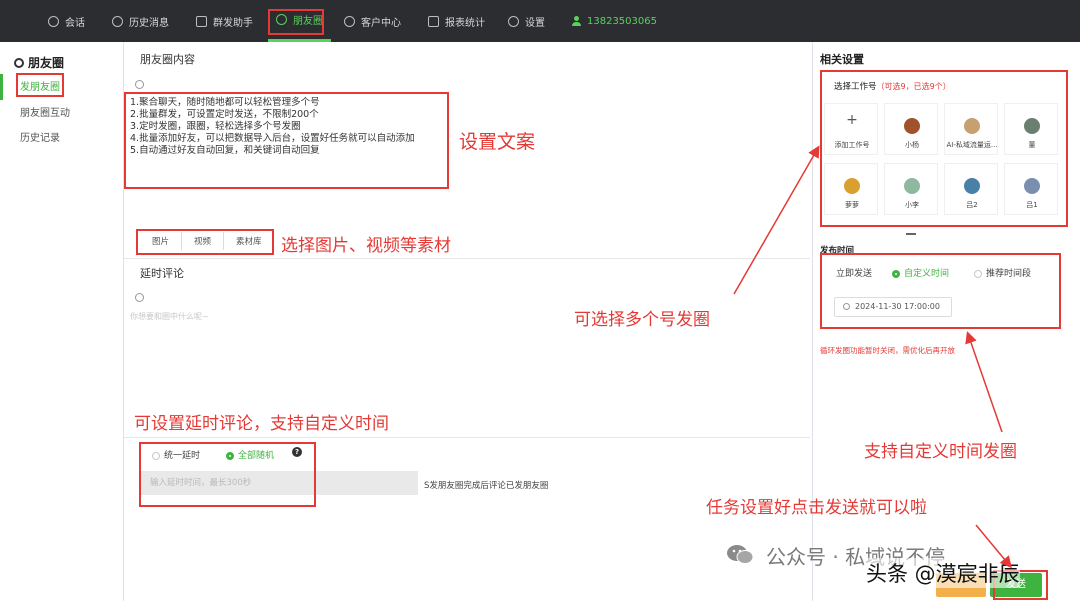 The height and width of the screenshot is (601, 1080). What do you see at coordinates (513, 21) in the screenshot?
I see `gear-icon` at bounding box center [513, 21].